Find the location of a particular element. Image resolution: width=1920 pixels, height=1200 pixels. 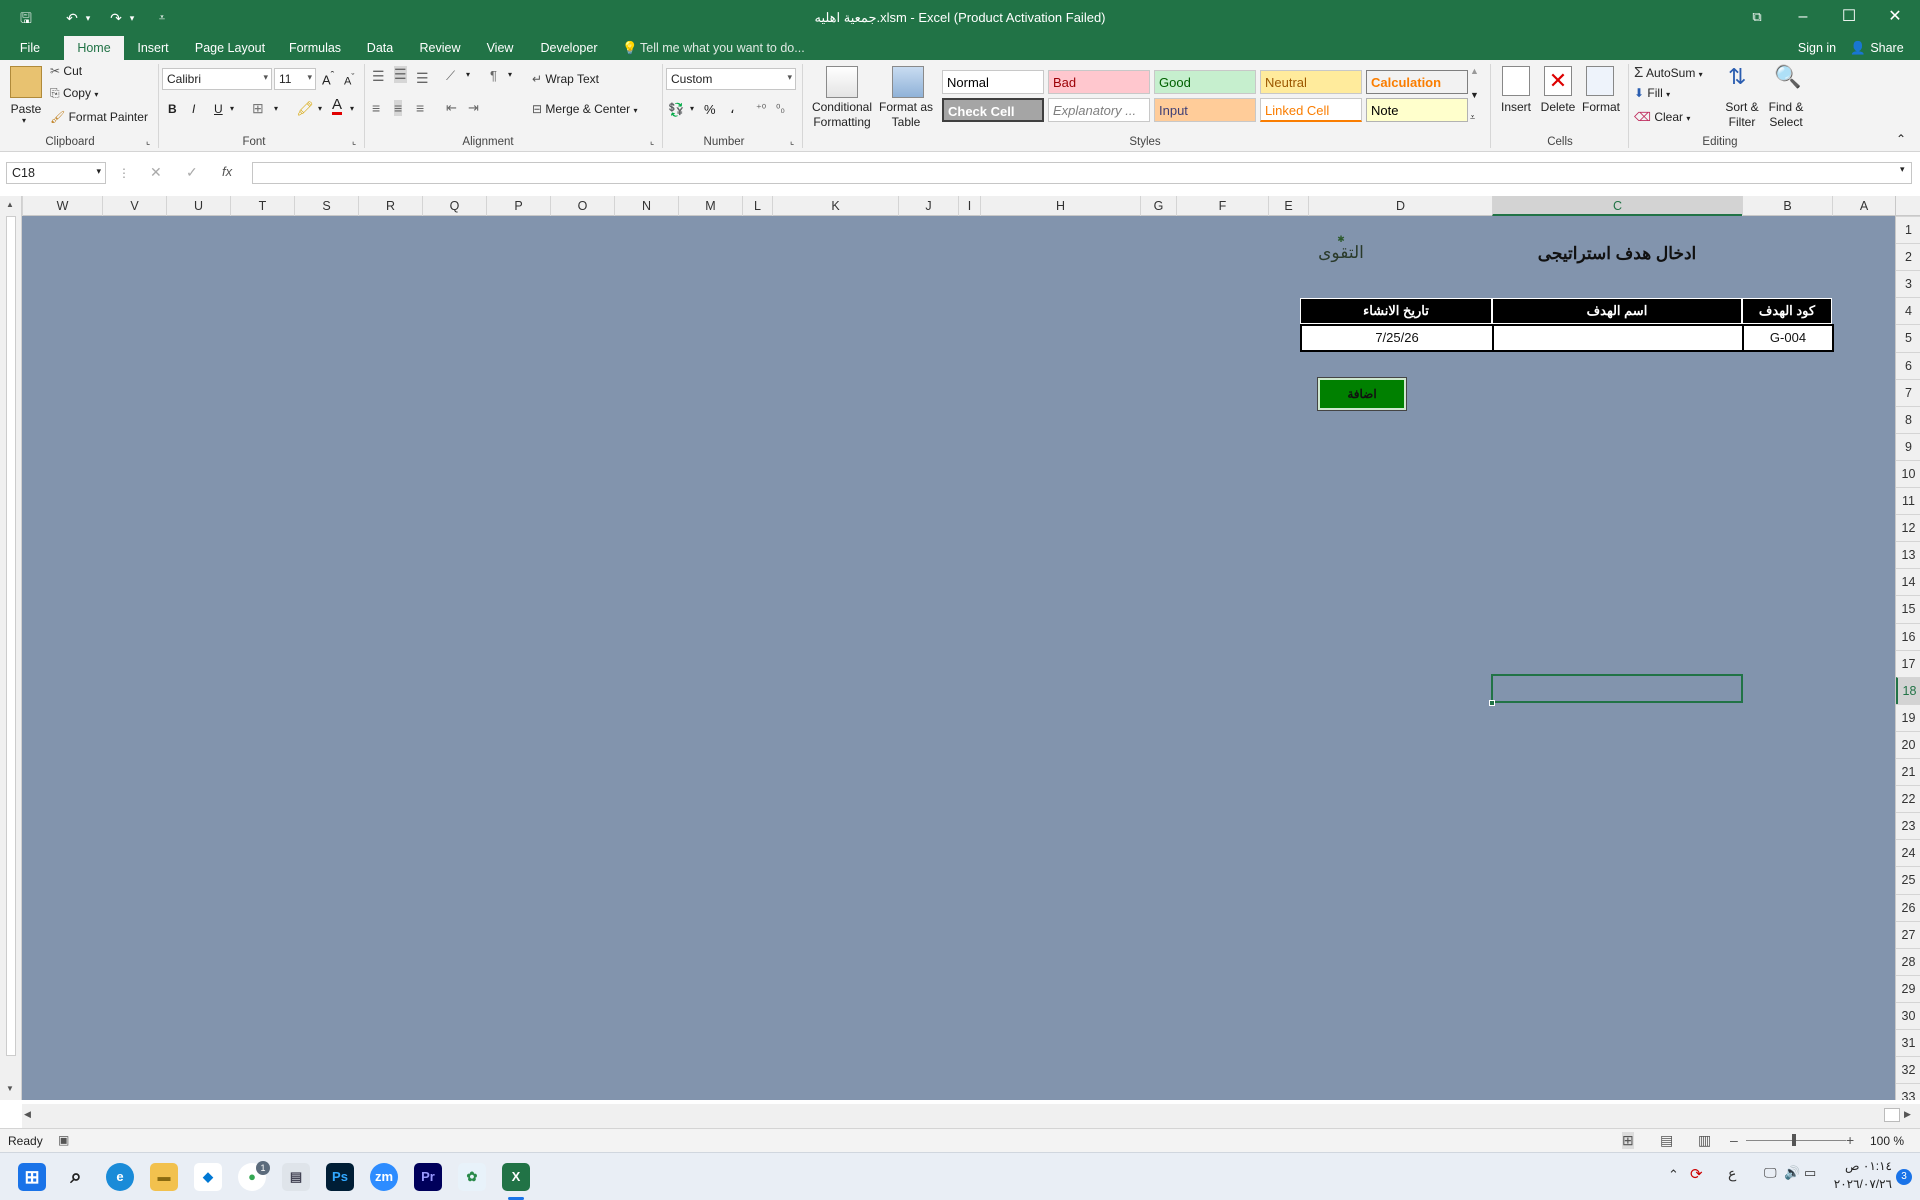

row-header-32: 32 is located at coordinates (1908, 1069).